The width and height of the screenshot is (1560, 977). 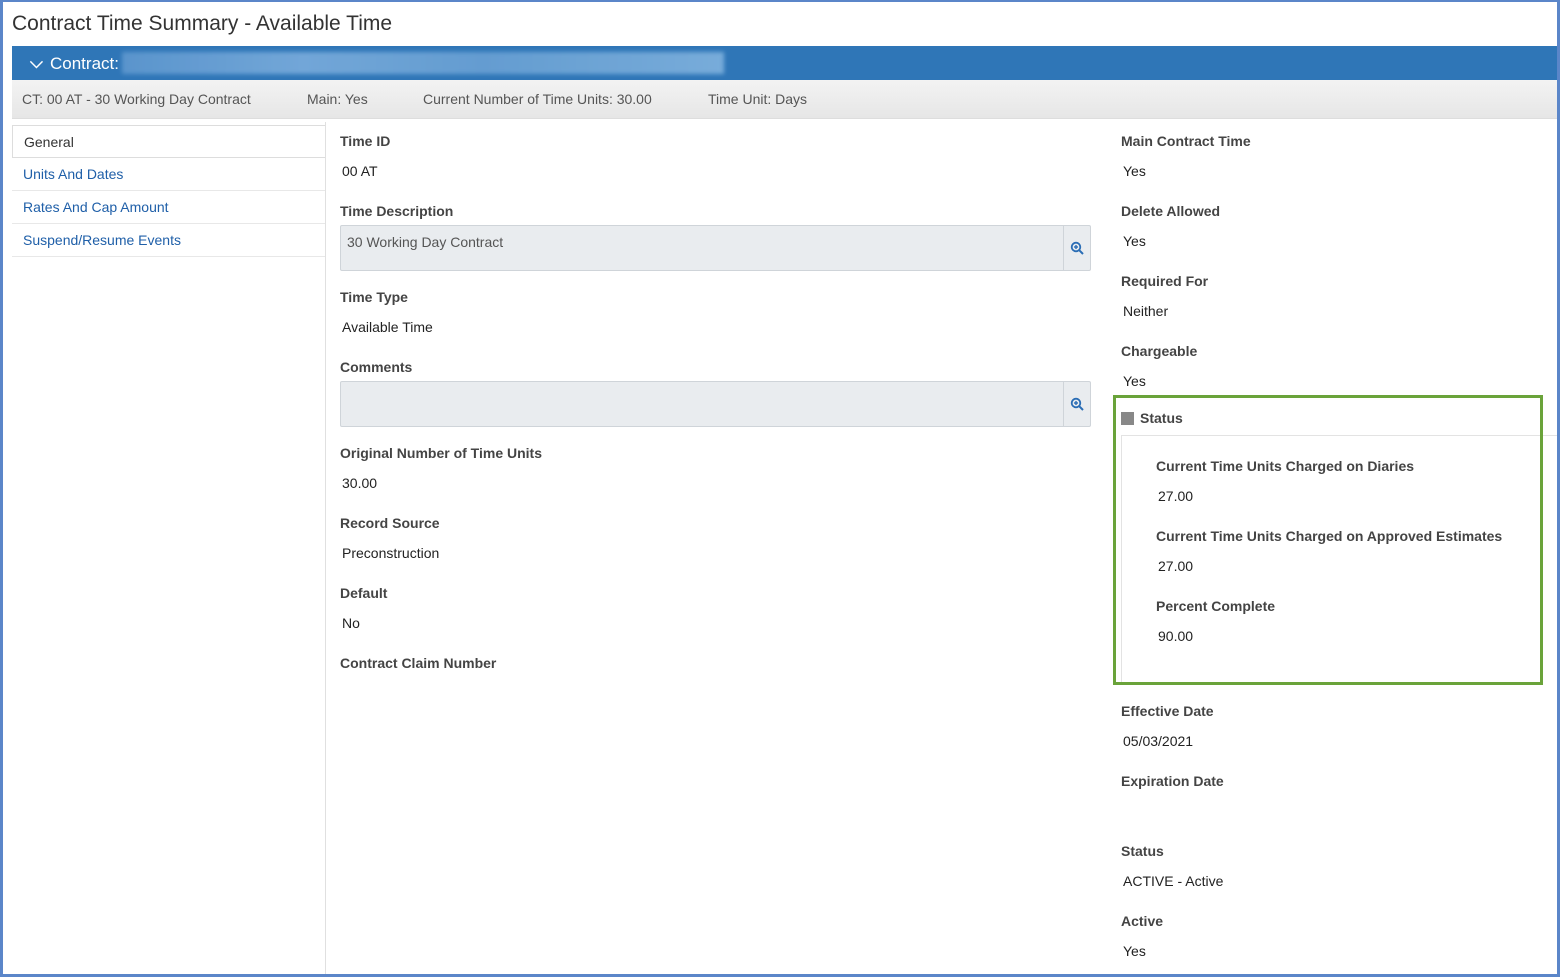 What do you see at coordinates (715, 404) in the screenshot?
I see `comments-field` at bounding box center [715, 404].